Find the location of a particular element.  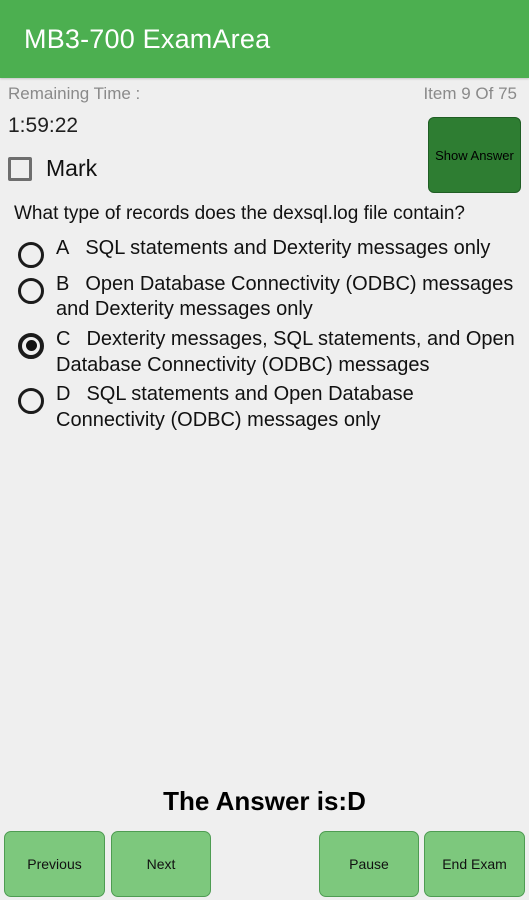

radio-dot-a is located at coordinates (31, 254).